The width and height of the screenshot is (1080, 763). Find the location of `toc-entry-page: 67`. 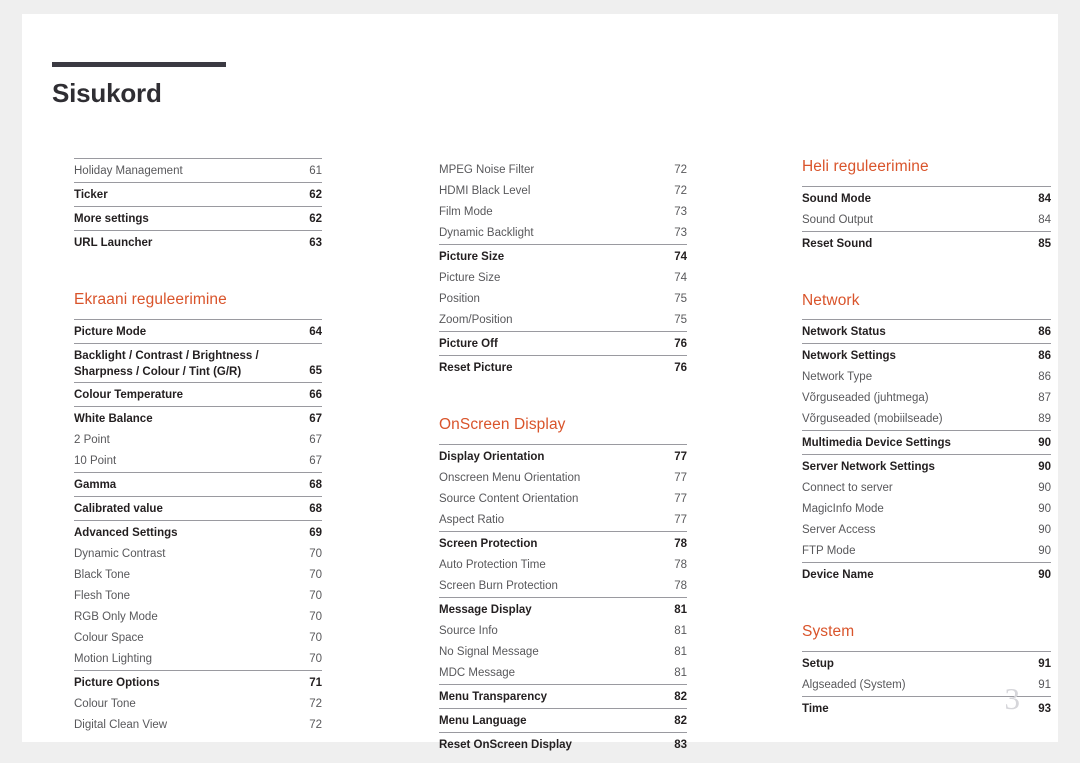

toc-entry-page: 67 is located at coordinates (315, 418).